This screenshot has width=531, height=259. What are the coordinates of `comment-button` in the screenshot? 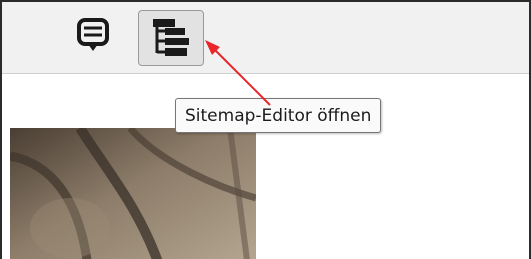 It's located at (93, 36).